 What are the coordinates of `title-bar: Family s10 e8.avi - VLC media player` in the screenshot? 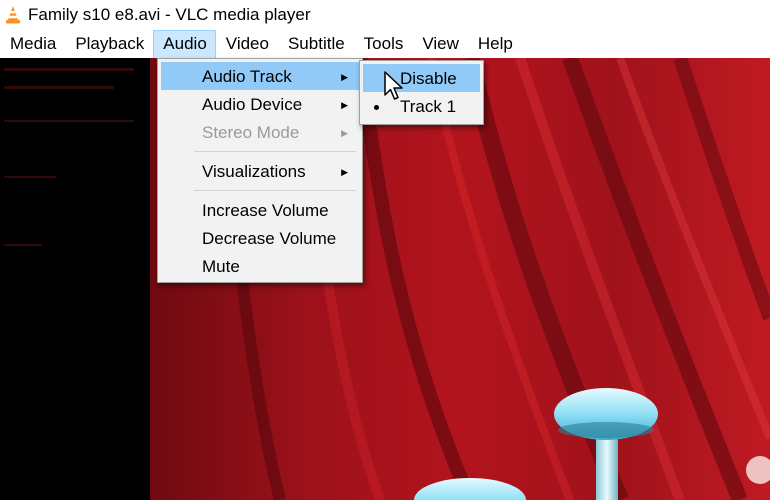 It's located at (385, 15).